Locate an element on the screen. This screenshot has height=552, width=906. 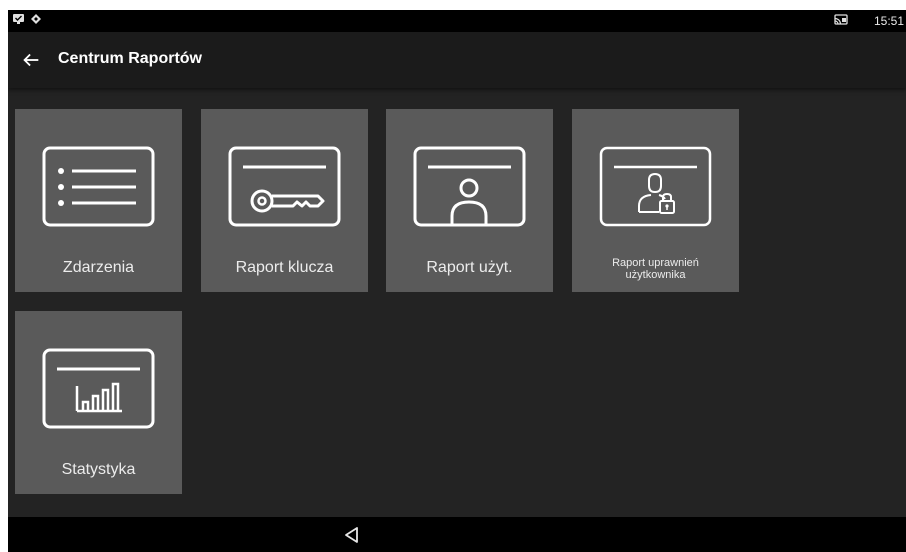
notification-check-icon is located at coordinates (18, 19).